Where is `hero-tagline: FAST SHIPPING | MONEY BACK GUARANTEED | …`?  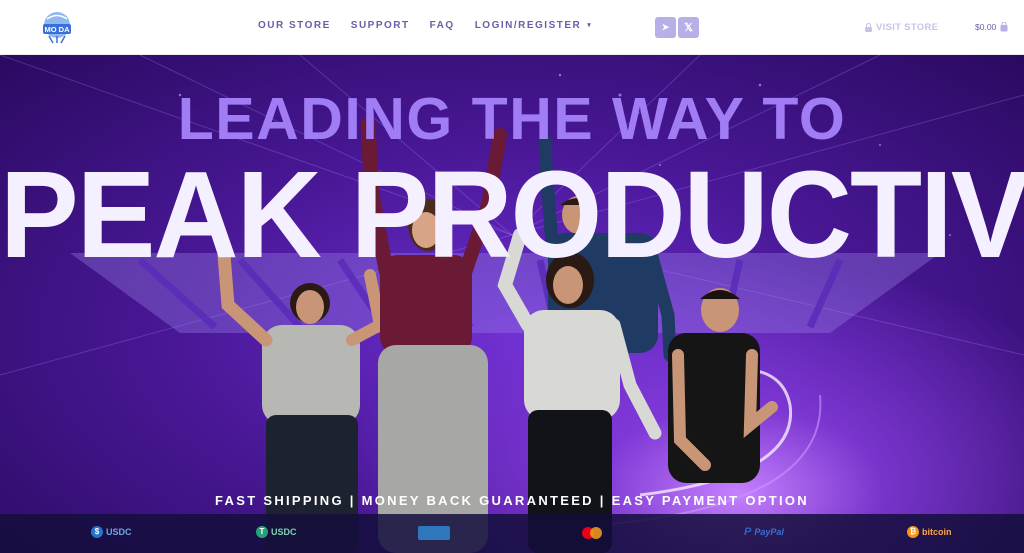 hero-tagline: FAST SHIPPING | MONEY BACK GUARANTEED | … is located at coordinates (512, 500).